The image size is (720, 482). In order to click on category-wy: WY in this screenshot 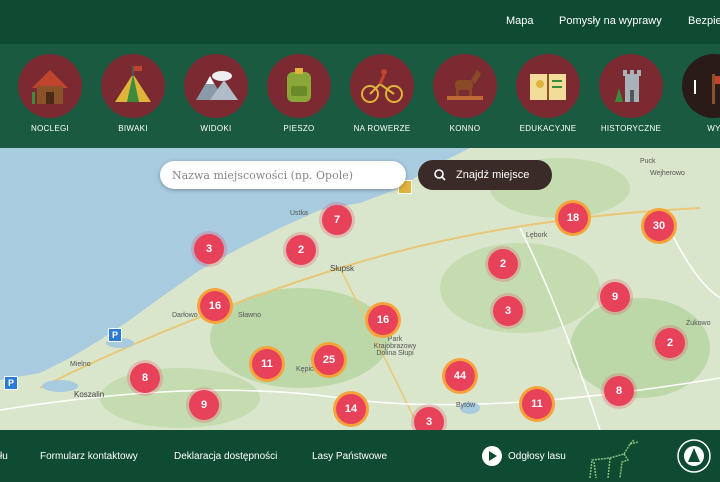, I will do `click(696, 93)`.